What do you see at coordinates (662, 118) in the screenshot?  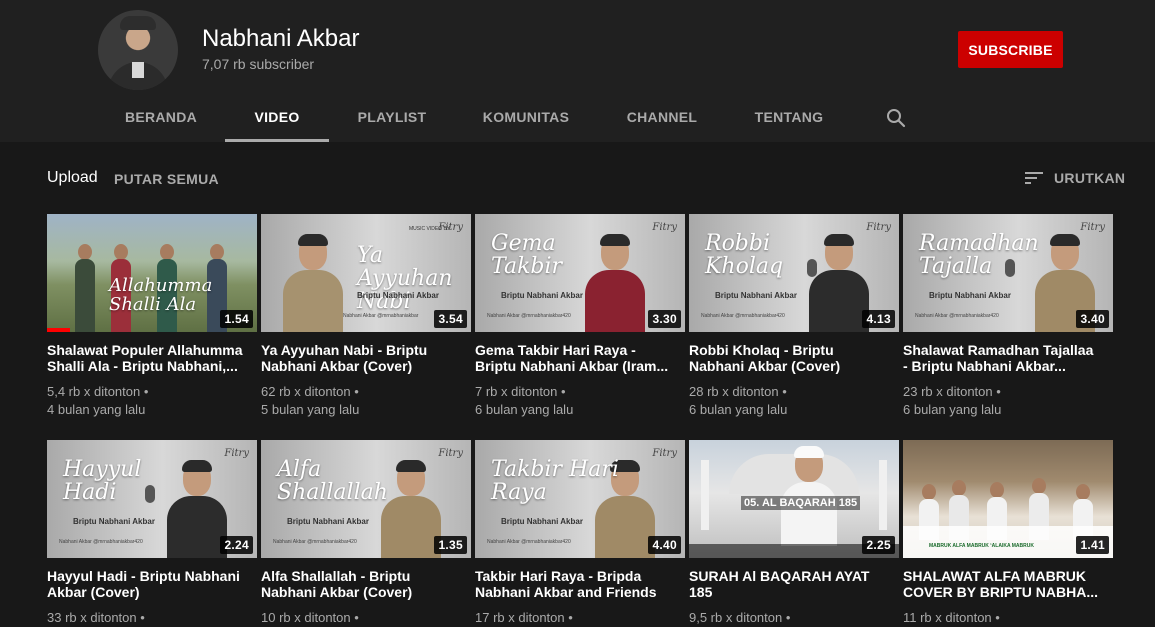 I see `tab-channel: CHANNEL` at bounding box center [662, 118].